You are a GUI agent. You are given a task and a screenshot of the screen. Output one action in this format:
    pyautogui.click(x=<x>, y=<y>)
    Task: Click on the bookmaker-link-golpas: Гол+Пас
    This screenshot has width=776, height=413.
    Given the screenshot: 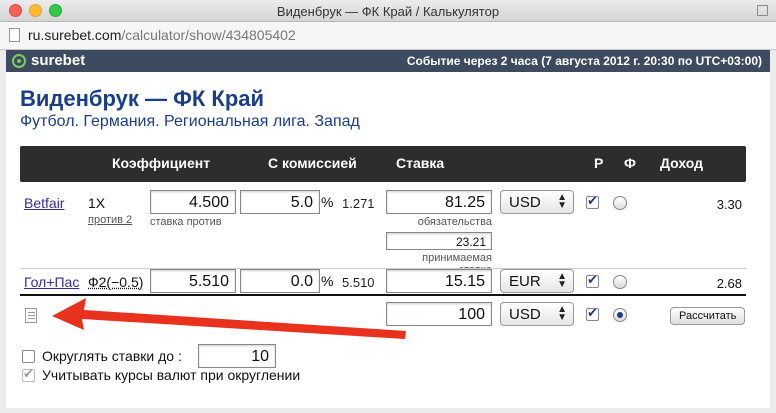 What is the action you would take?
    pyautogui.click(x=51, y=282)
    